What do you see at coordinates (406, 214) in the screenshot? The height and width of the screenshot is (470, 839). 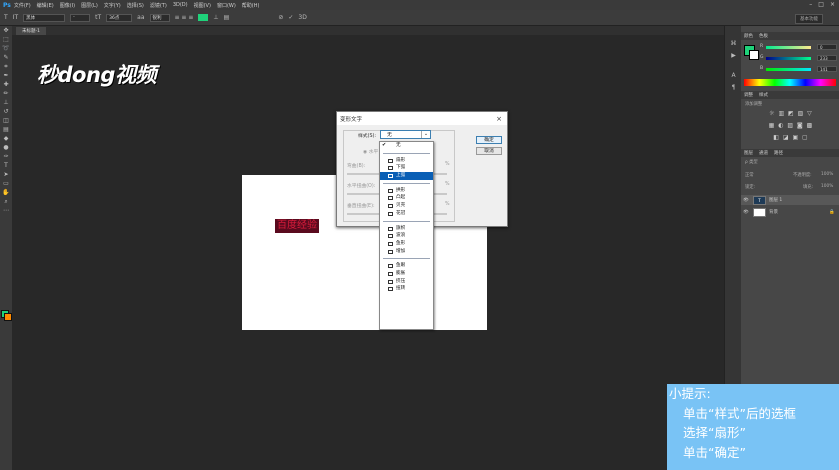 I see `style-option-flower: 花冠` at bounding box center [406, 214].